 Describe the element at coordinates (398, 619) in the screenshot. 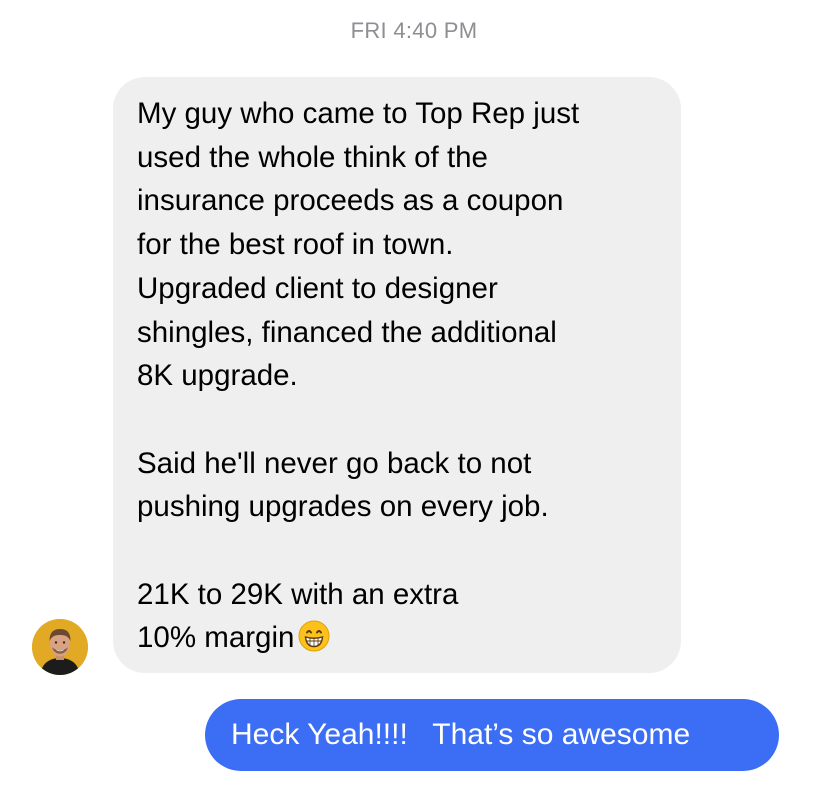

I see `message-paragraph-last: 21K to 29K with an extra 10% margin` at that location.